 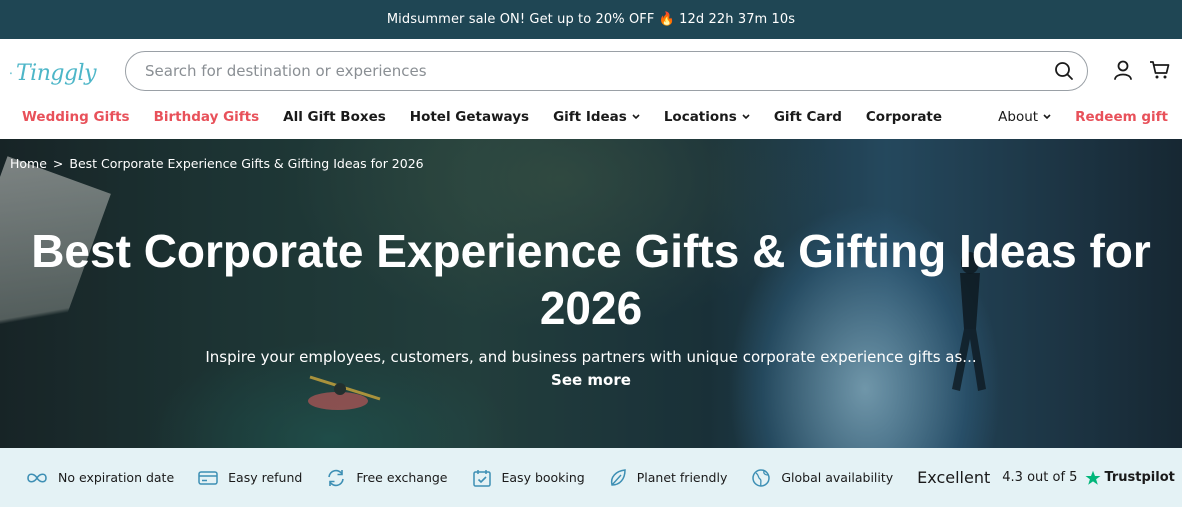 I want to click on feature-easy-refund: Easy refund, so click(x=250, y=478).